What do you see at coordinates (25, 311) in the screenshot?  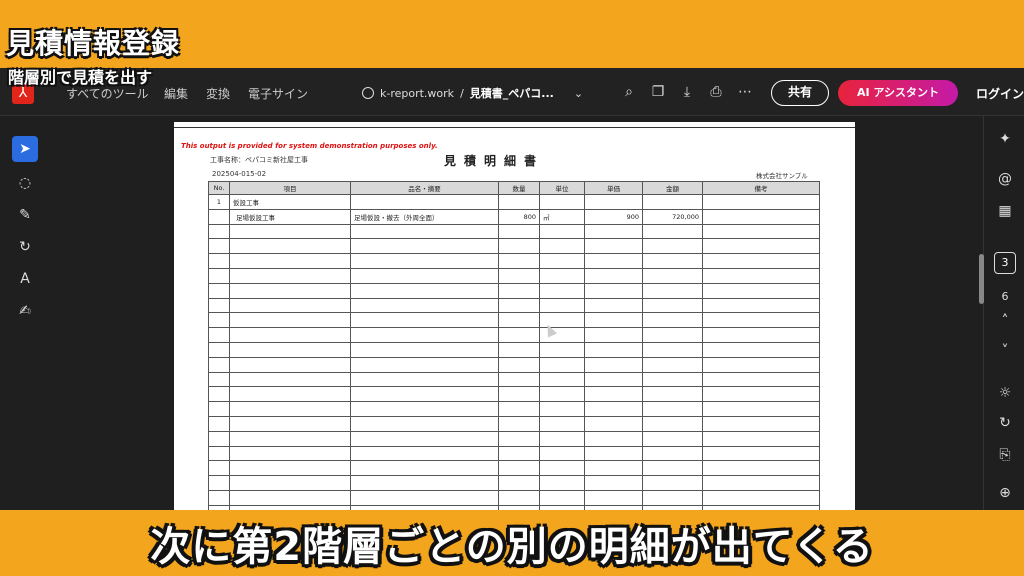 I see `fill-sign-icon: ✍` at bounding box center [25, 311].